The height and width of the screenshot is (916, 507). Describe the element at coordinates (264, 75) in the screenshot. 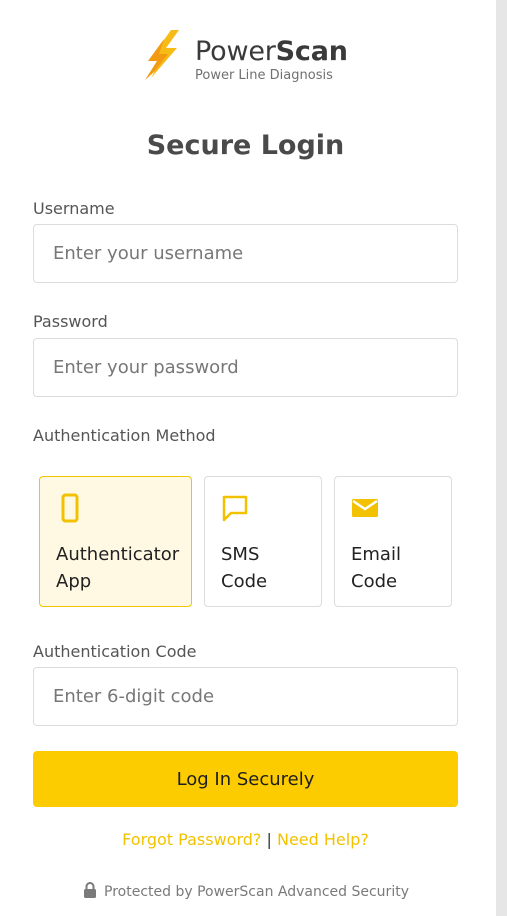

I see `brand-tagline: Power Line Diagnosis` at that location.